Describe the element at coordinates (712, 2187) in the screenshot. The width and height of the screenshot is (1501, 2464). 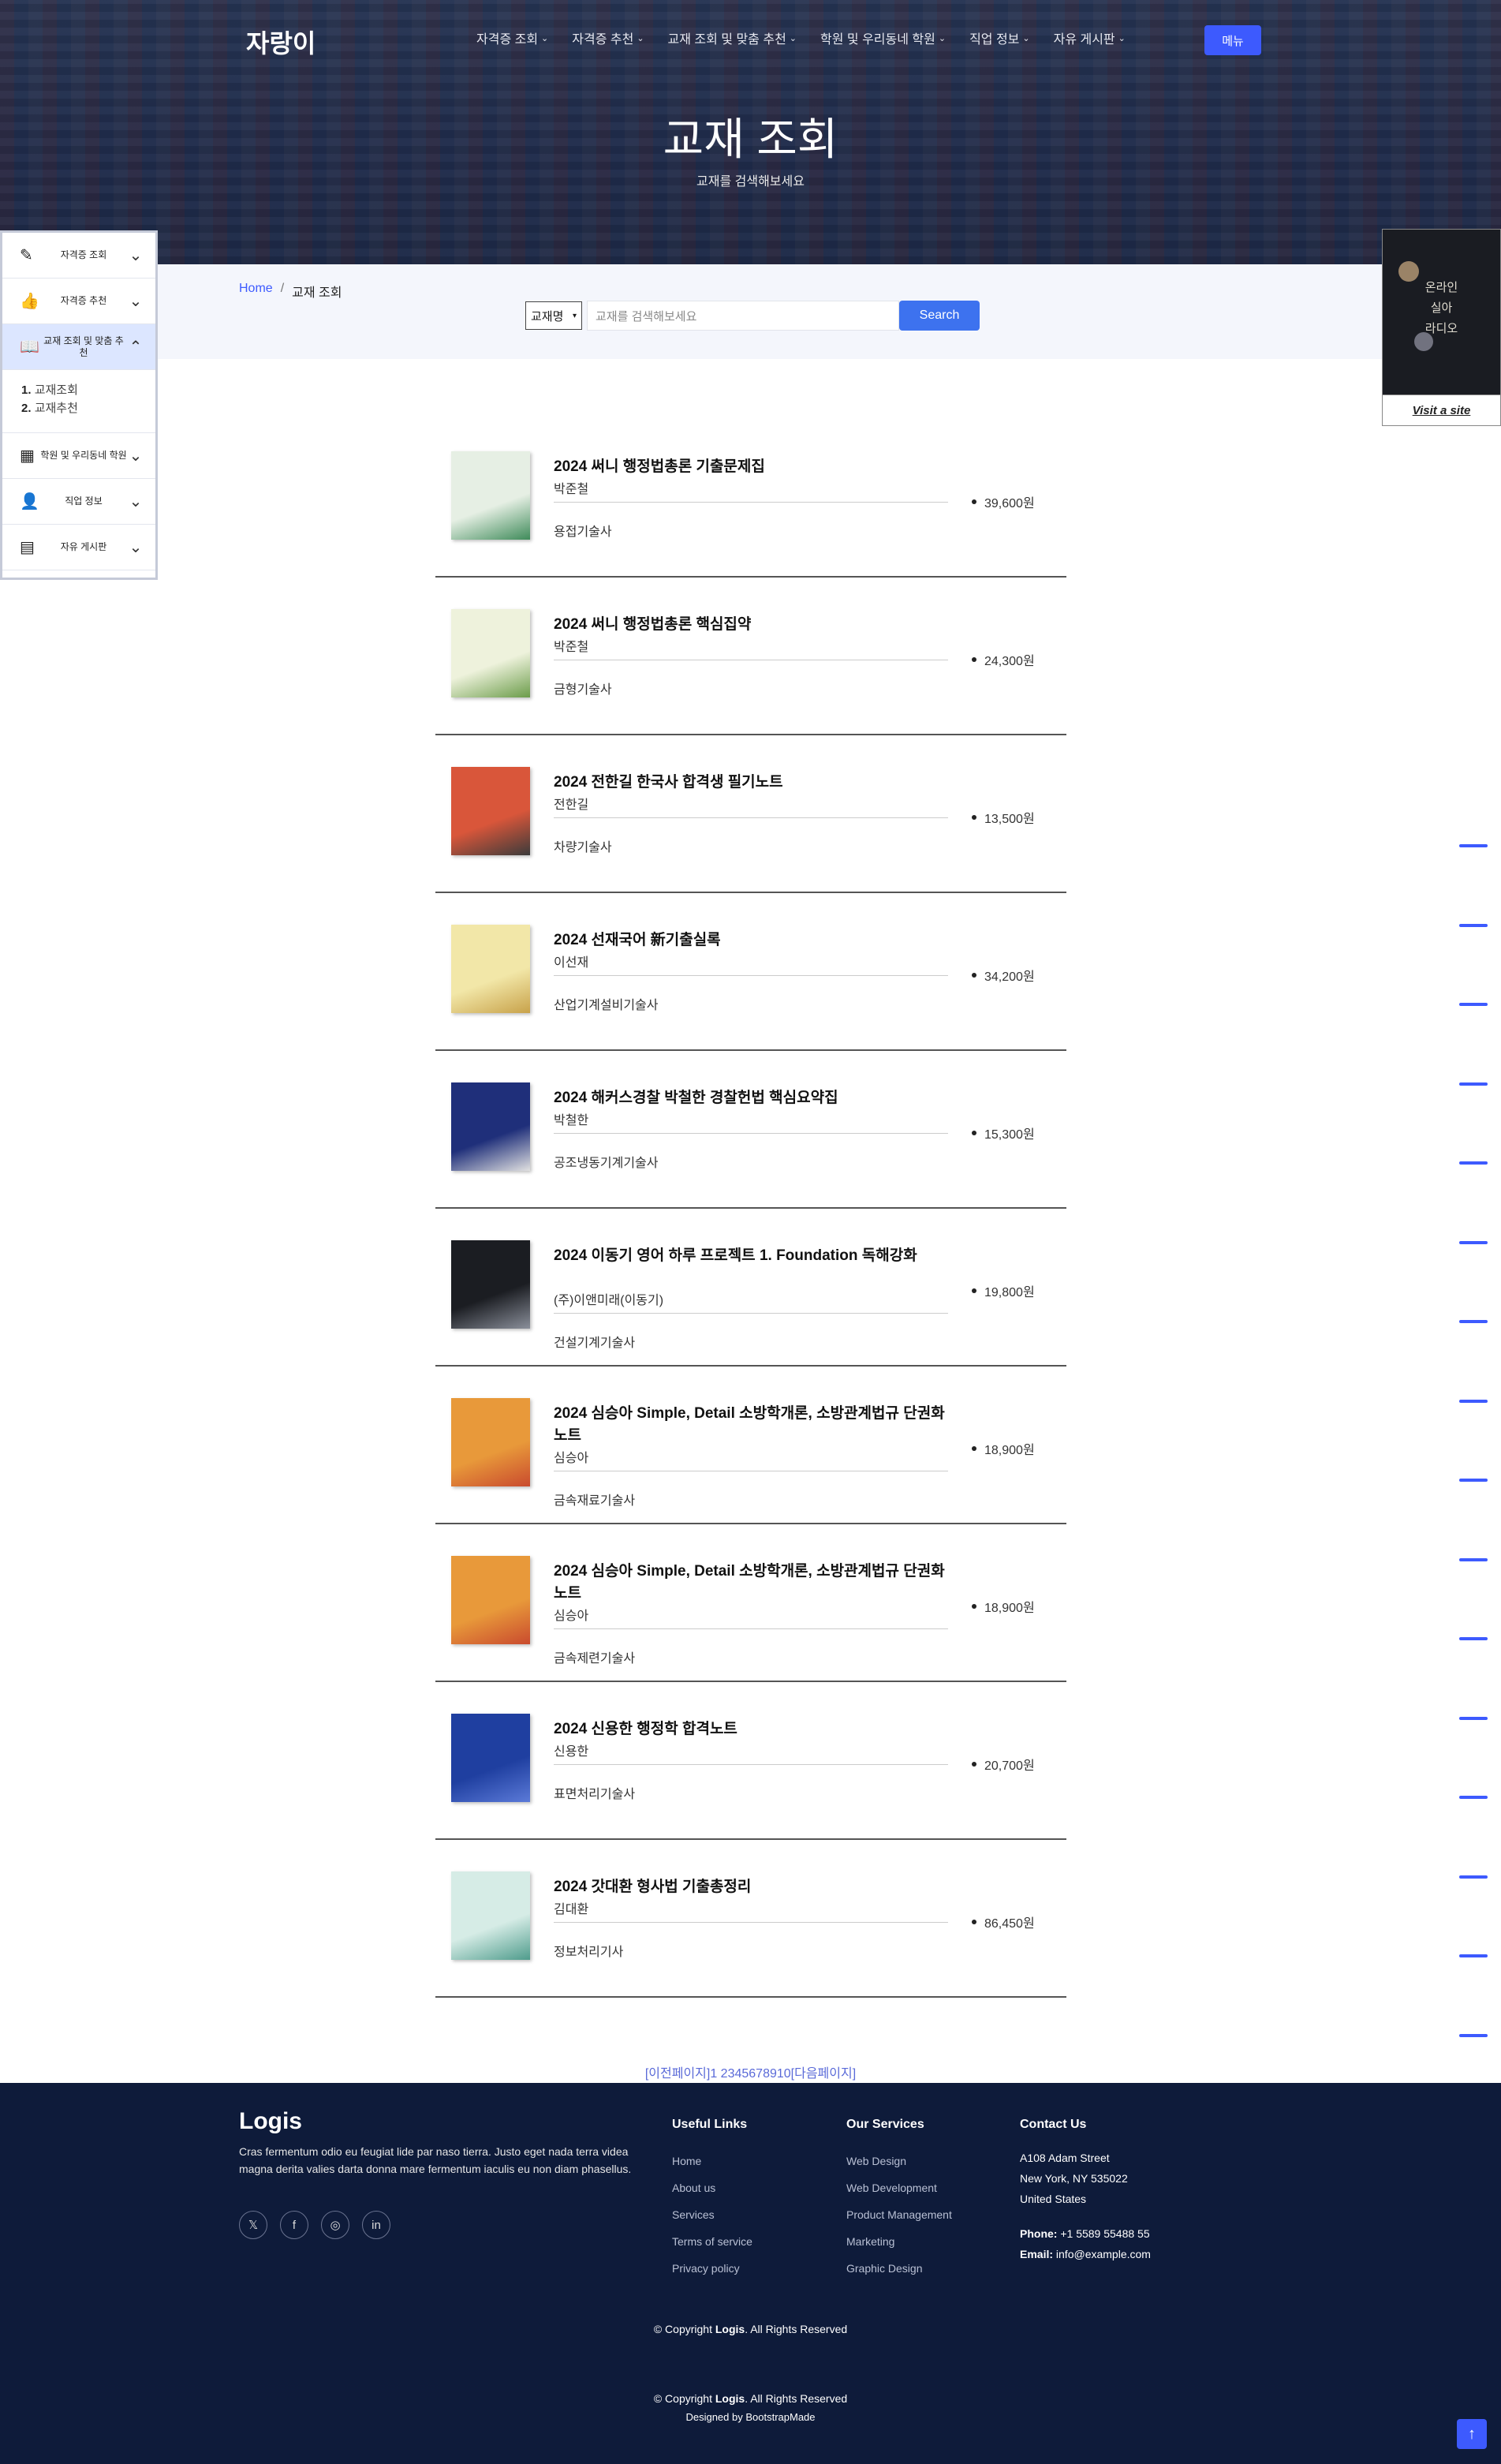
I see `footer-link: About us` at that location.